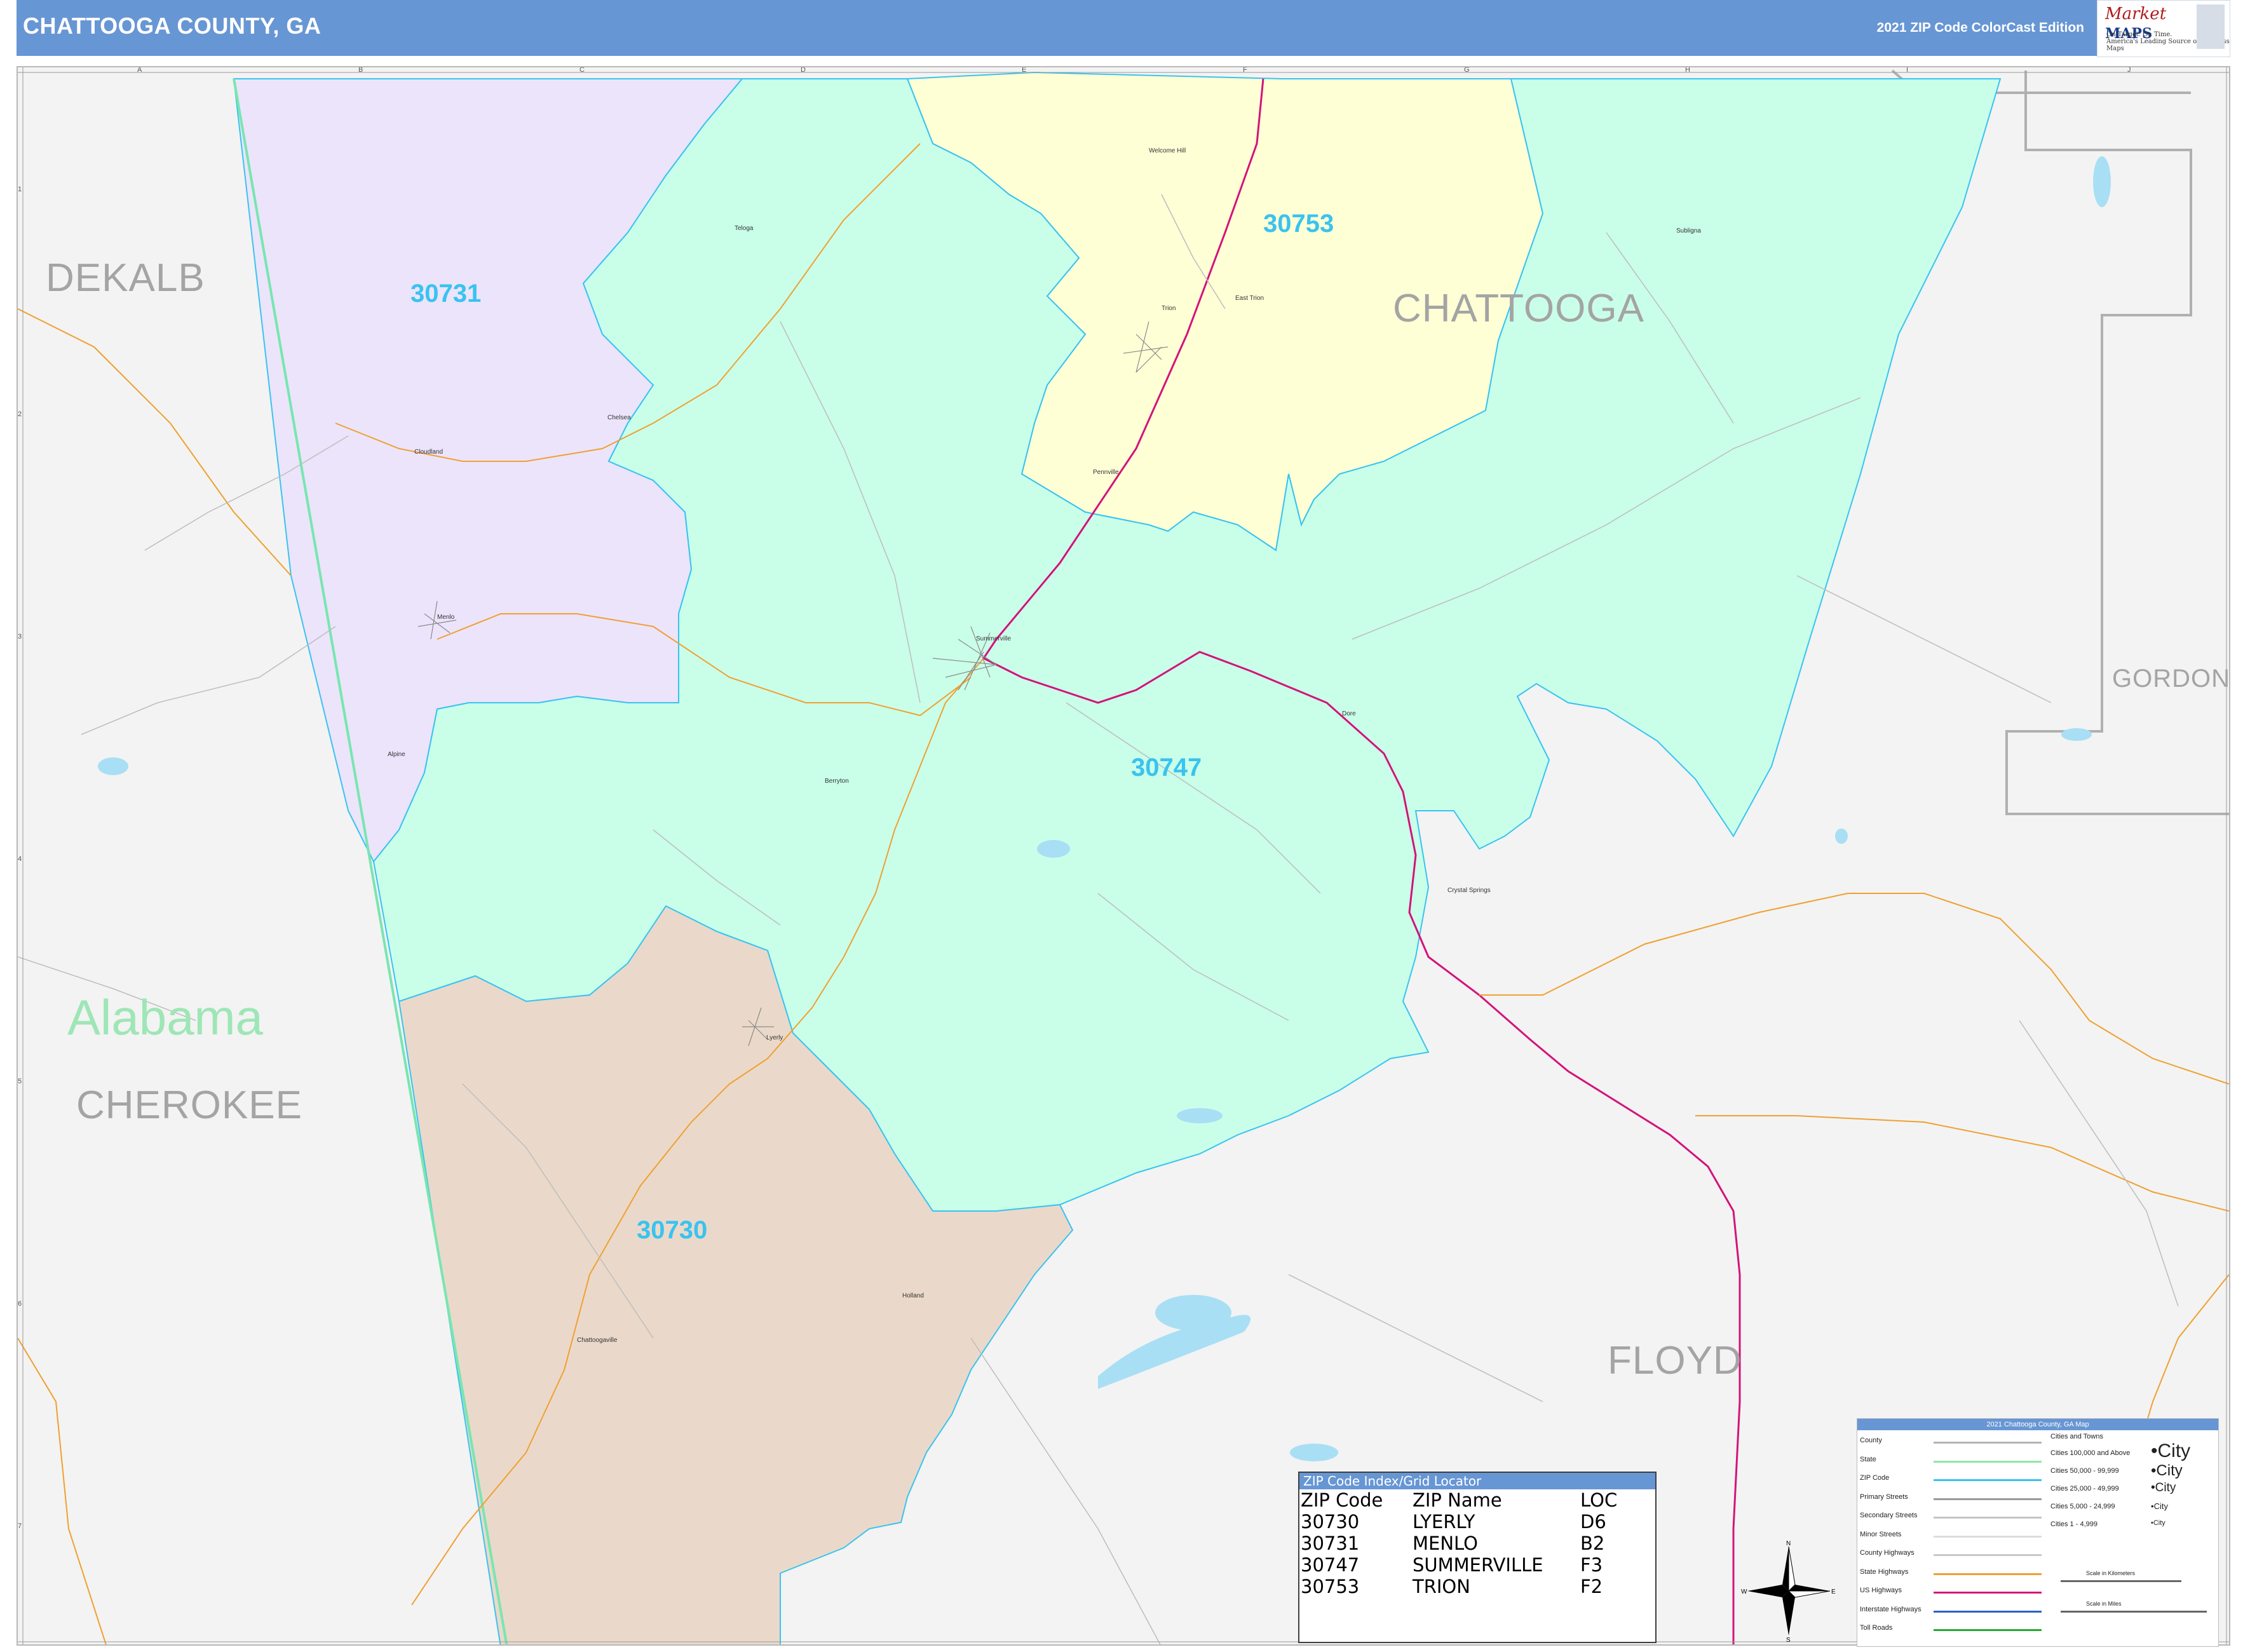  I want to click on legend-city-size: Cities 25,000 - 49,999, so click(2084, 1489).